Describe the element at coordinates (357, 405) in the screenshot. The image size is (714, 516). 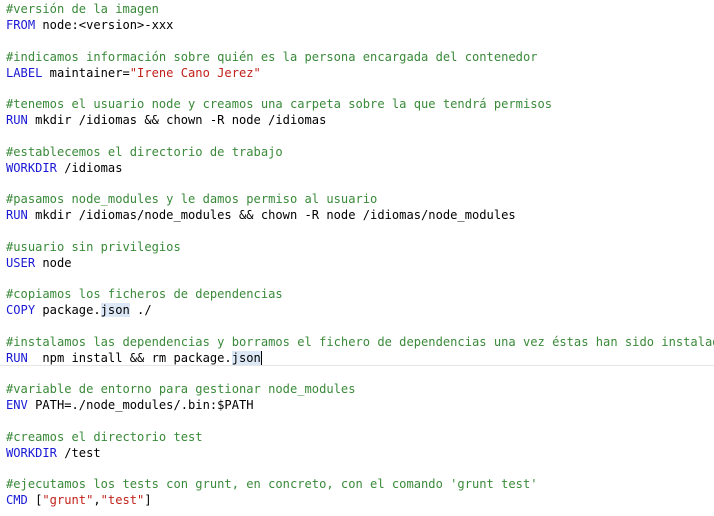
I see `code-line: ENV PATH=./node_modules/.bin:$PATH` at that location.